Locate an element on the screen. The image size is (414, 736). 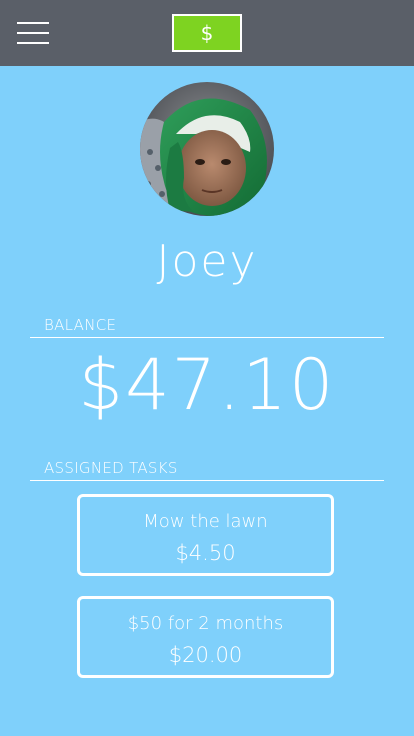
dollar-button: $ is located at coordinates (207, 33).